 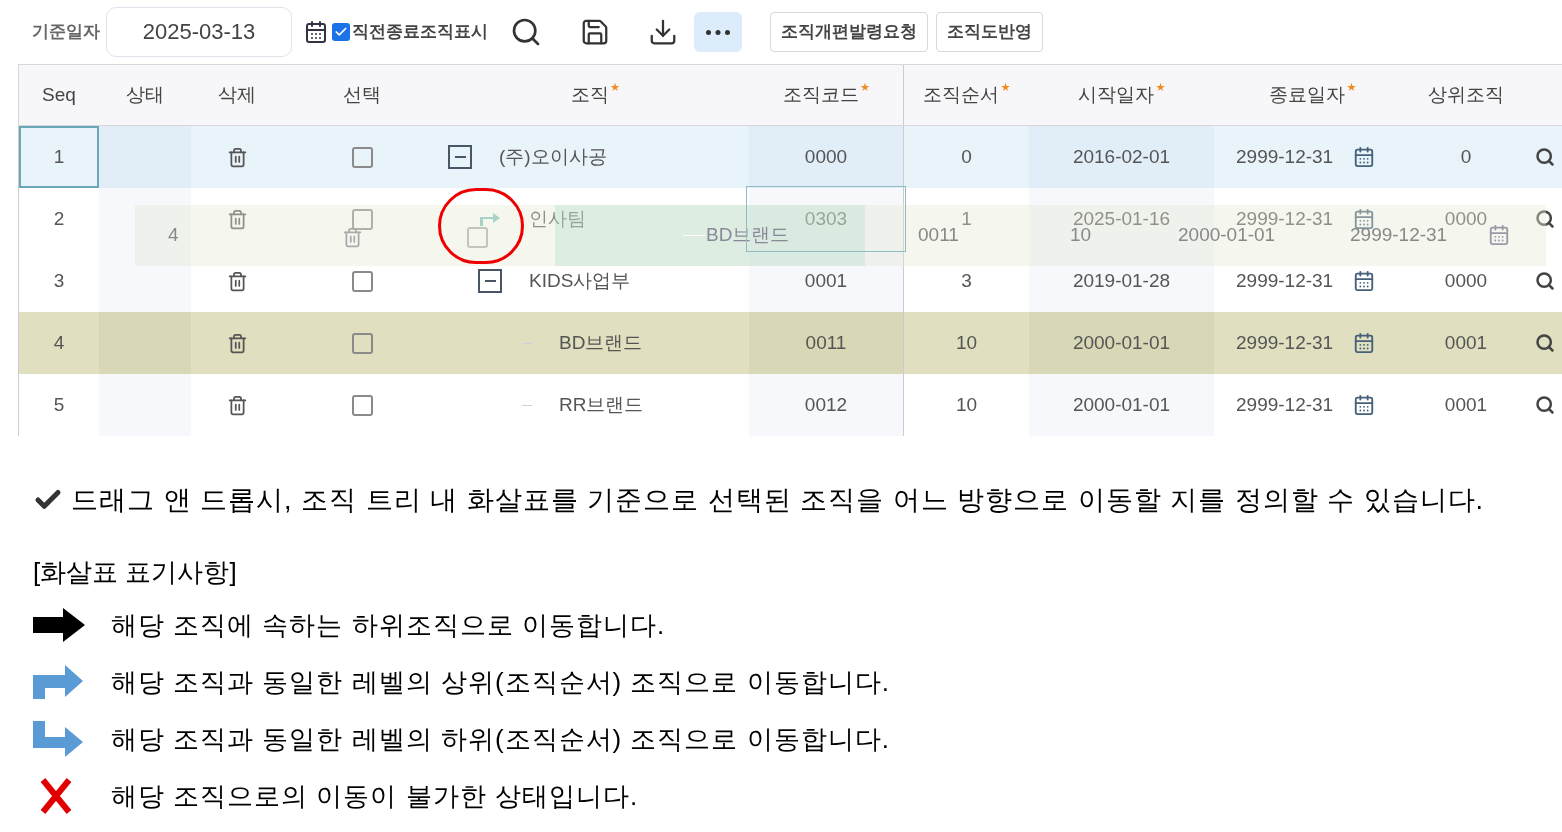 I want to click on seq-cell-text: 3, so click(x=59, y=280).